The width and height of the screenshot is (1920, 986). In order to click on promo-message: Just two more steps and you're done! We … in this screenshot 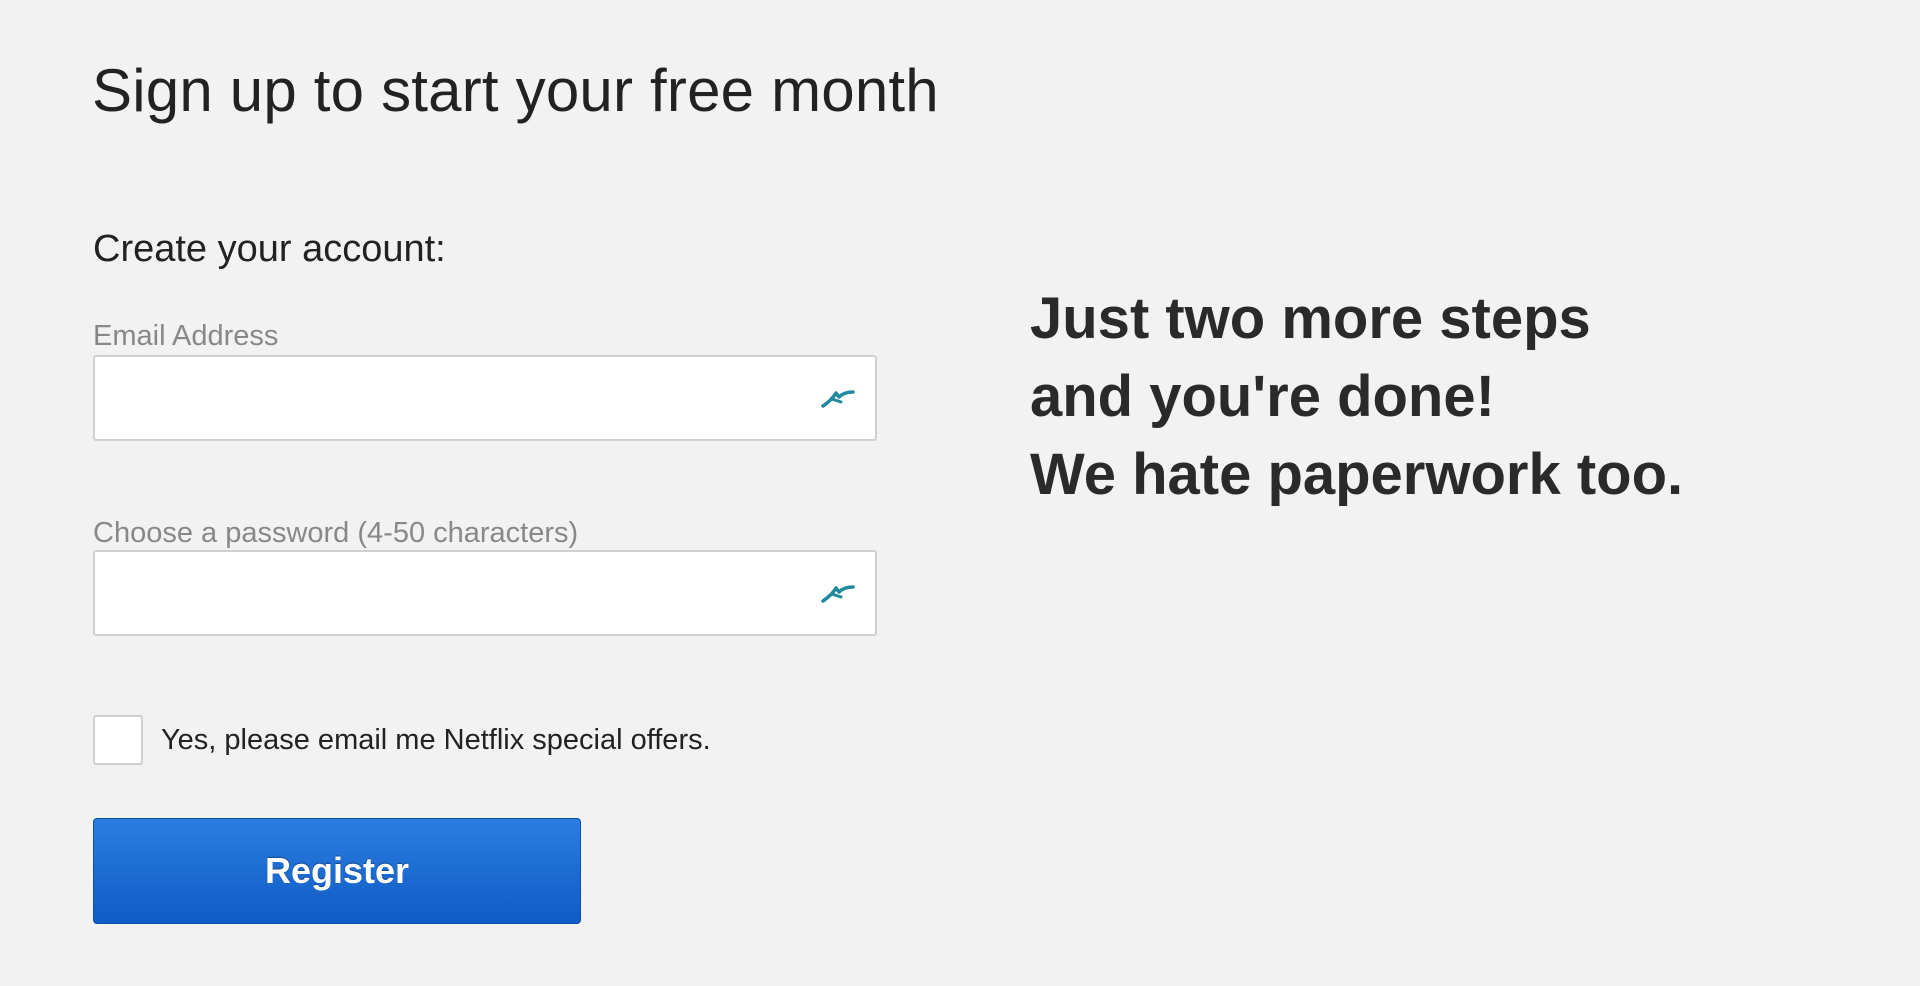, I will do `click(1356, 397)`.